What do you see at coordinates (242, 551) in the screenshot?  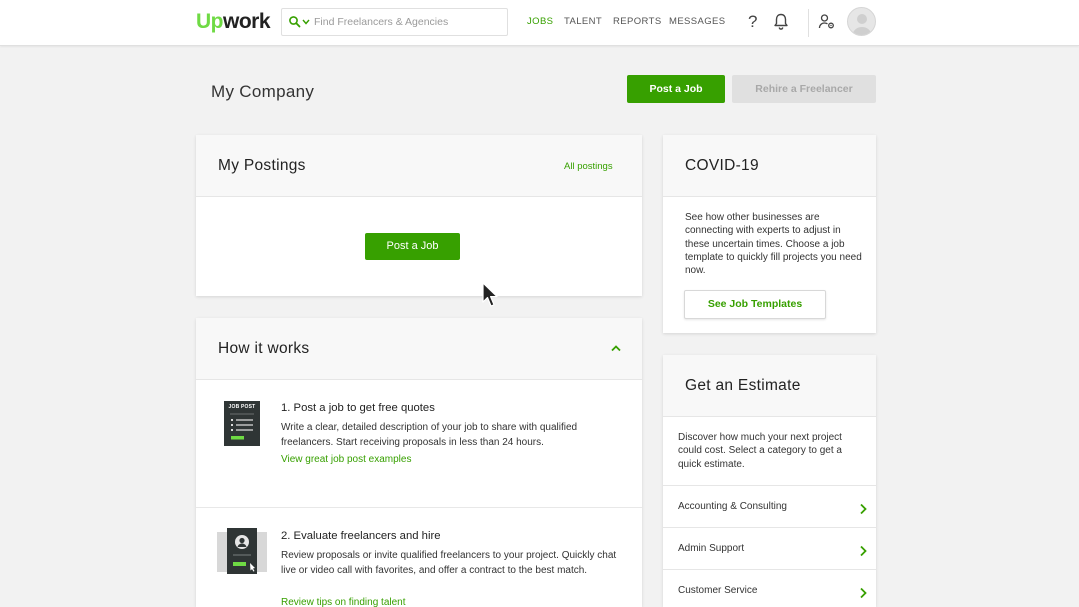 I see `freelancer-profile-icon` at bounding box center [242, 551].